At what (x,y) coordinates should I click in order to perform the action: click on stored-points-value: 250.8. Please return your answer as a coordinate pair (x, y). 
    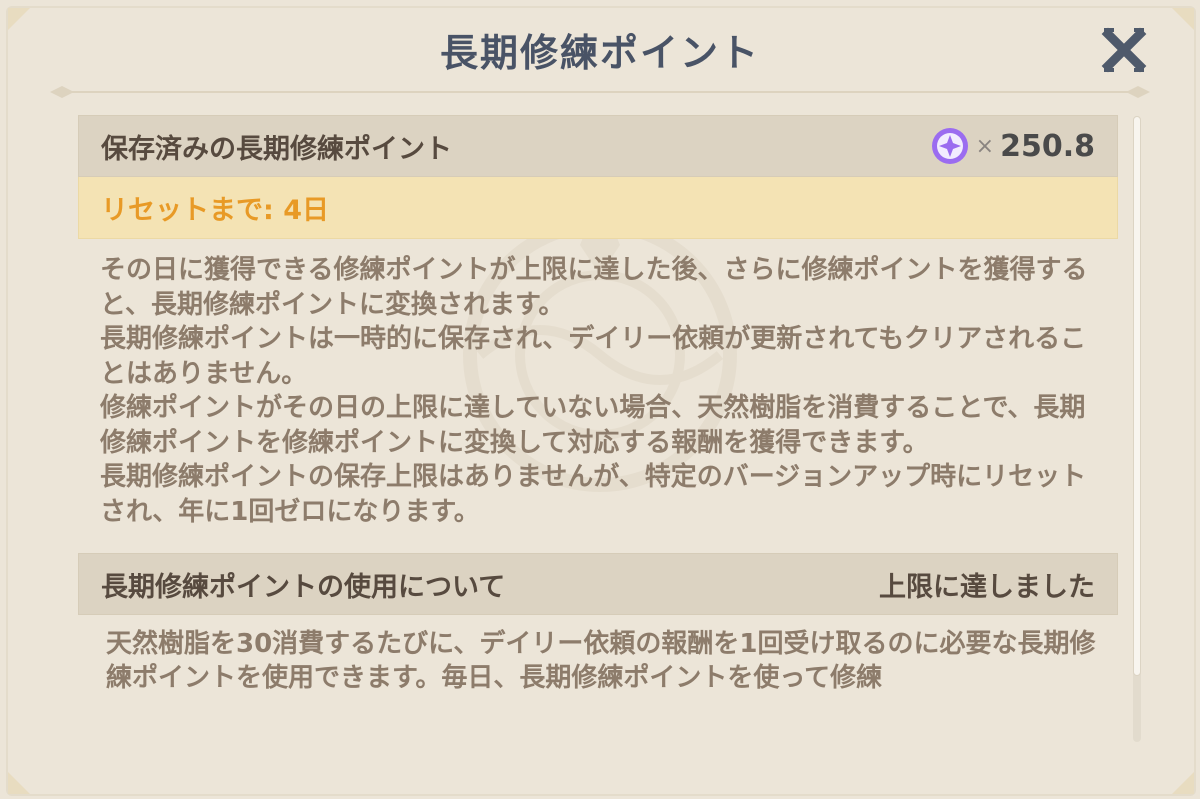
    Looking at the image, I should click on (1047, 146).